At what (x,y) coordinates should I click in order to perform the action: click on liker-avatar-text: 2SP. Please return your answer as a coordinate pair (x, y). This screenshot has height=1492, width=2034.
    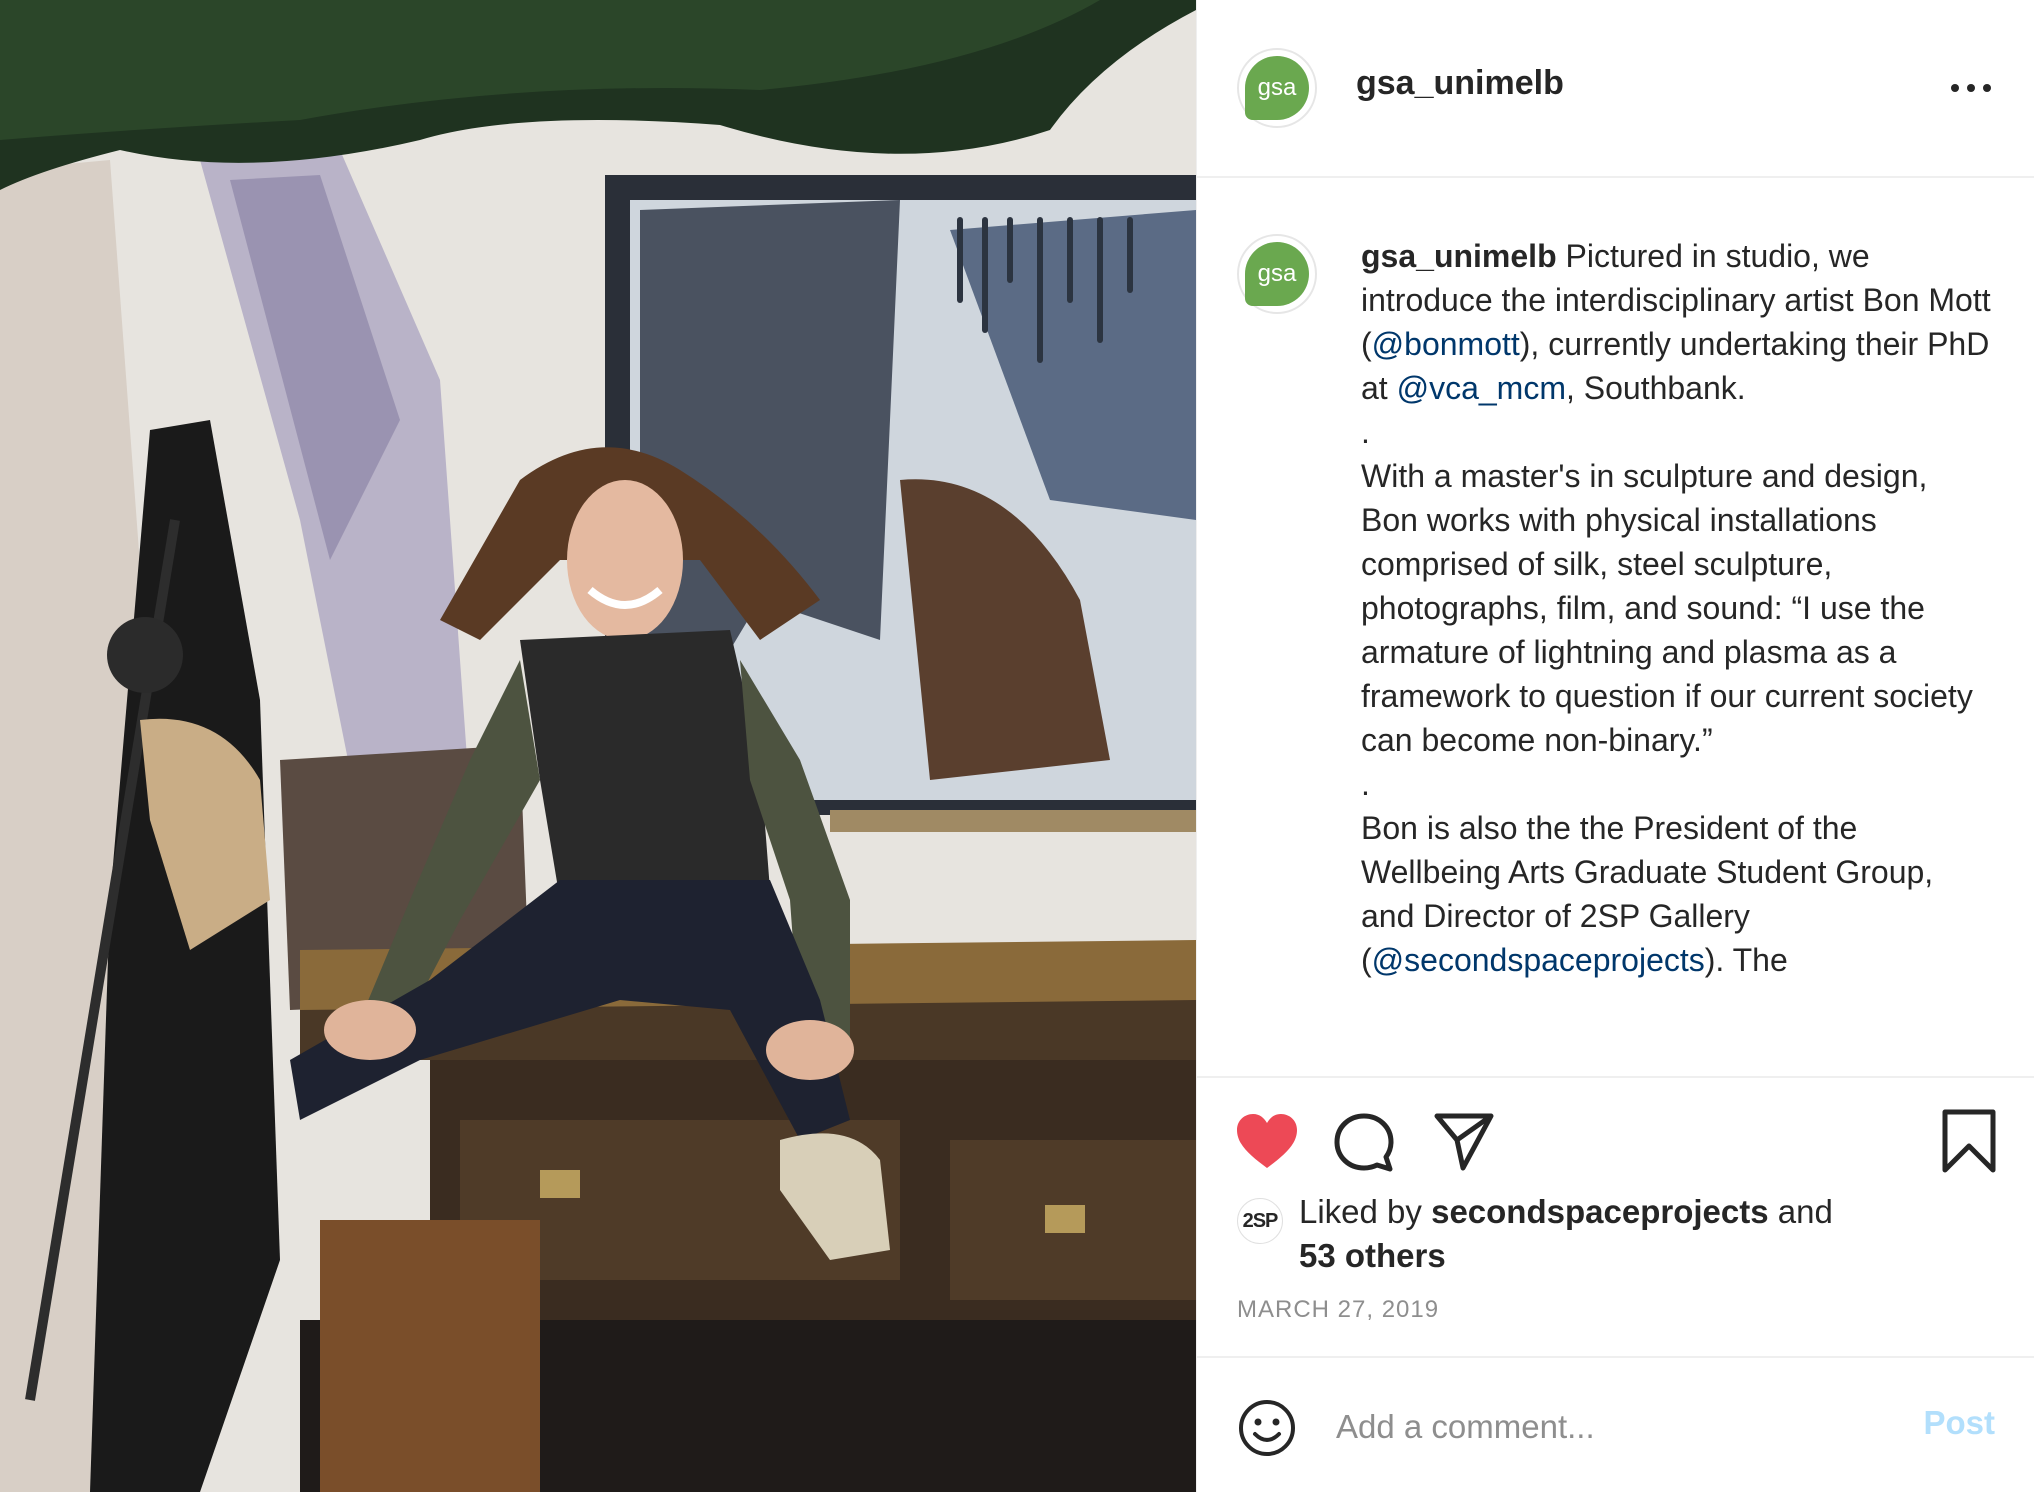
    Looking at the image, I should click on (1260, 1220).